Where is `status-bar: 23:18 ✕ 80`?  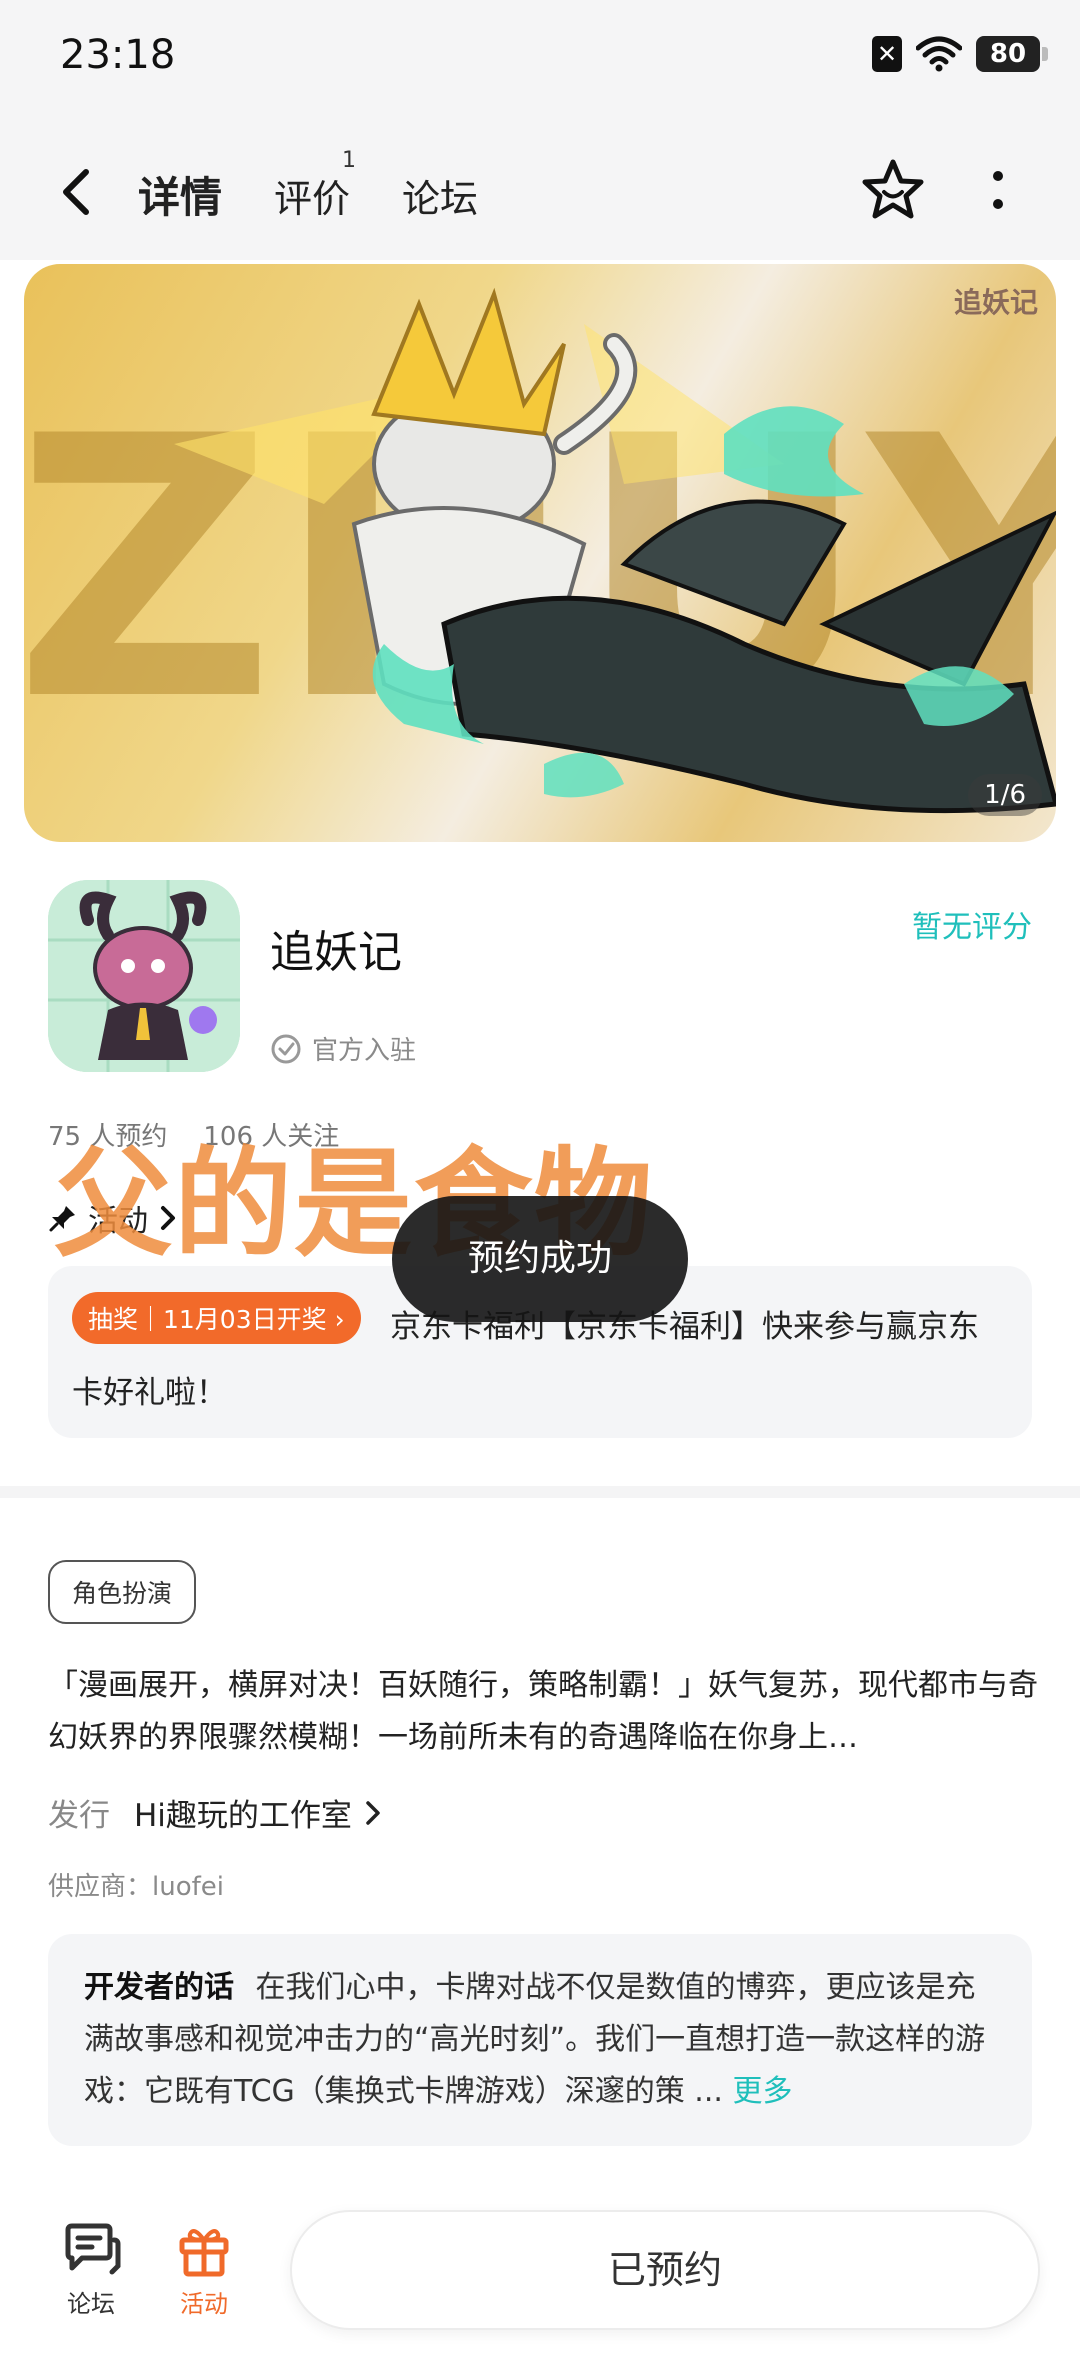
status-bar: 23:18 ✕ 80 is located at coordinates (540, 60).